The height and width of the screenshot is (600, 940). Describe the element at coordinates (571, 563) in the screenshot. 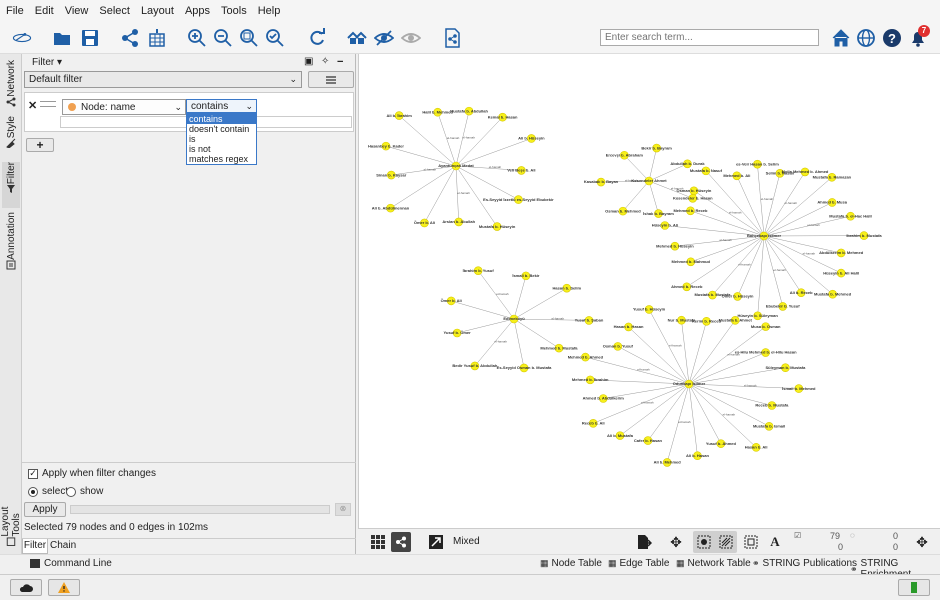

I see `node-table-tab: ▦ Node Table` at that location.